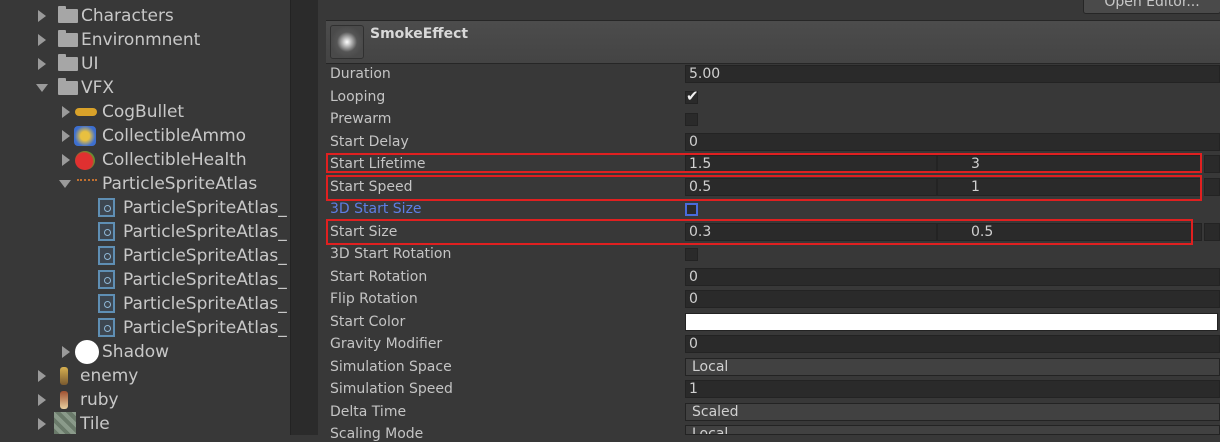 This screenshot has width=1220, height=442. What do you see at coordinates (952, 277) in the screenshot?
I see `start-rotation-field: 0` at bounding box center [952, 277].